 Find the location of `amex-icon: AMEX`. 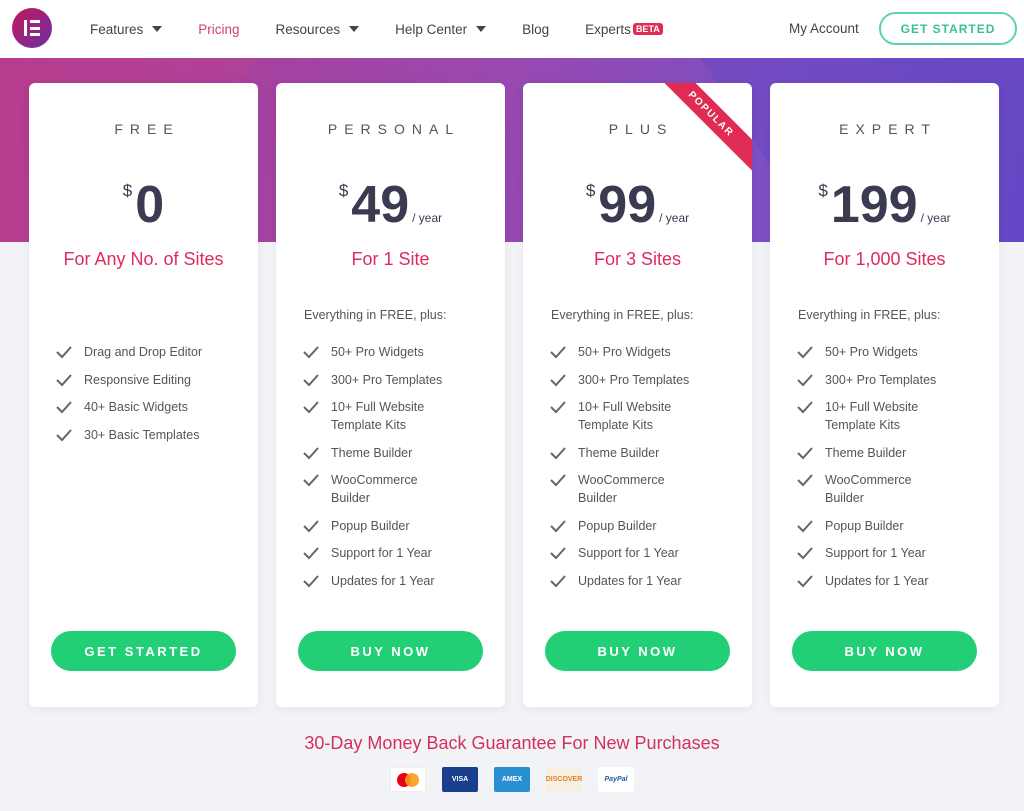

amex-icon: AMEX is located at coordinates (512, 779).